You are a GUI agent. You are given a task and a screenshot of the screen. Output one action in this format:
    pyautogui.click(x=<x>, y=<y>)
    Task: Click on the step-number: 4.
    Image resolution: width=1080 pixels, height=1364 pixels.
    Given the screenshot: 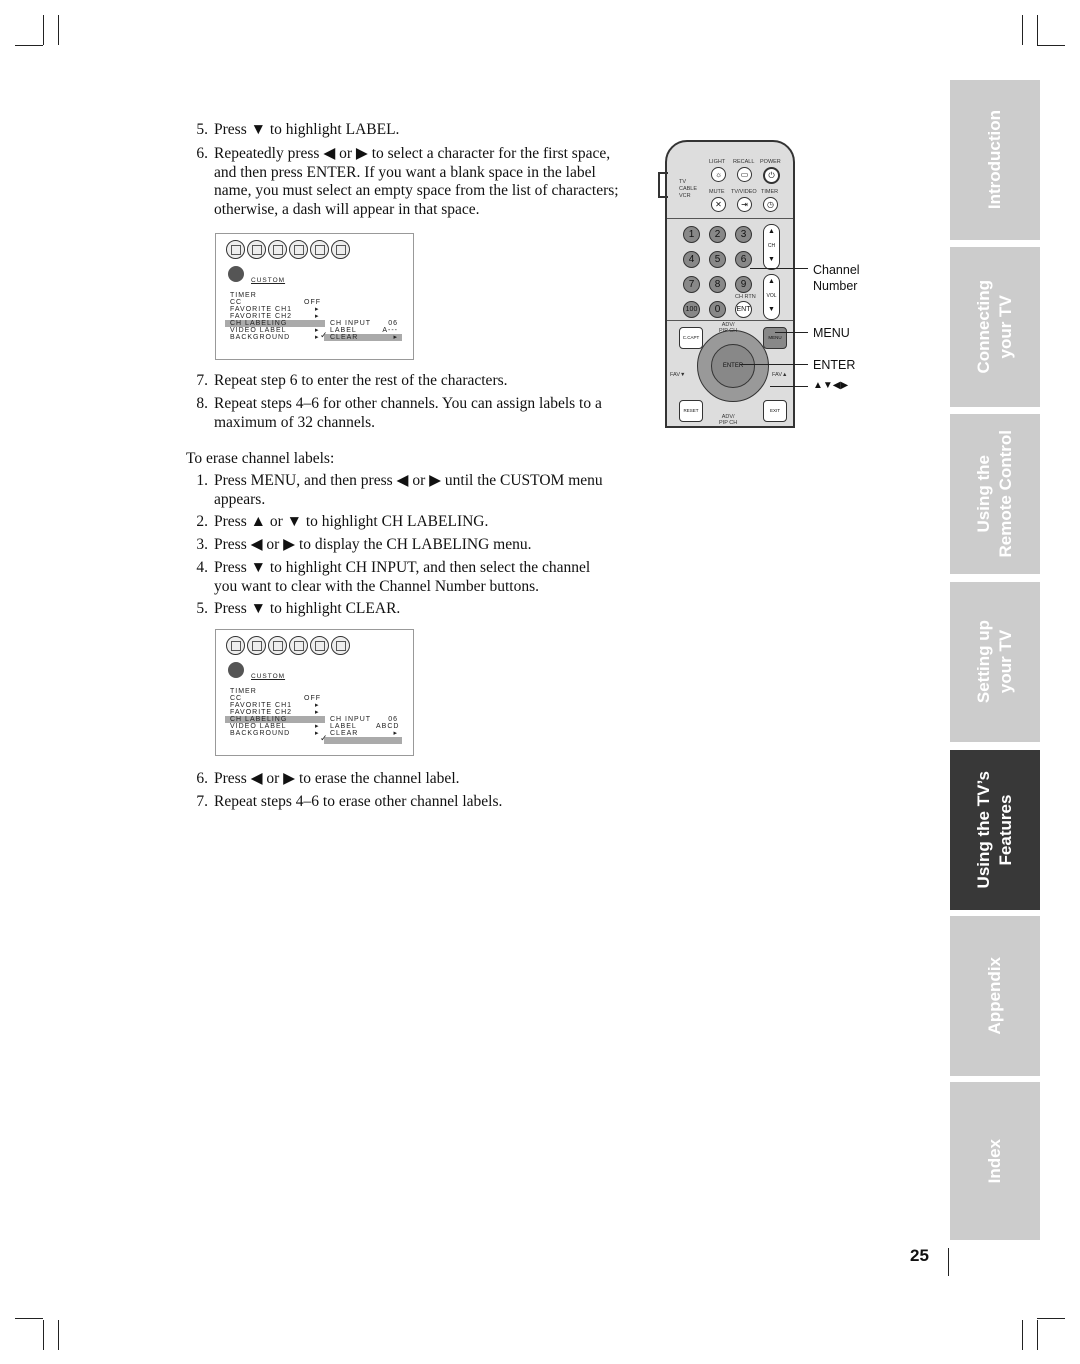 What is the action you would take?
    pyautogui.click(x=202, y=567)
    